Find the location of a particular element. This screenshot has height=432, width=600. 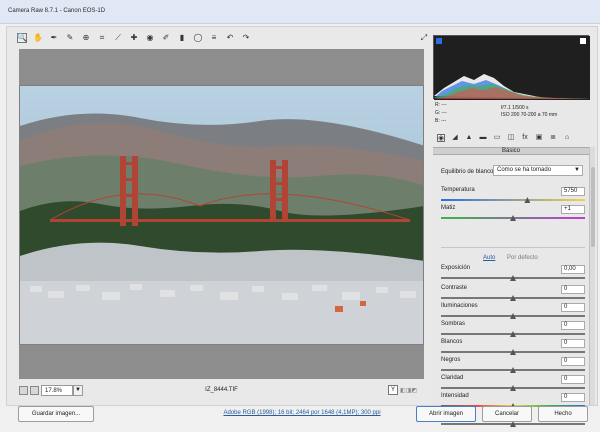

cancel-button: Cancelar is located at coordinates (507, 414).